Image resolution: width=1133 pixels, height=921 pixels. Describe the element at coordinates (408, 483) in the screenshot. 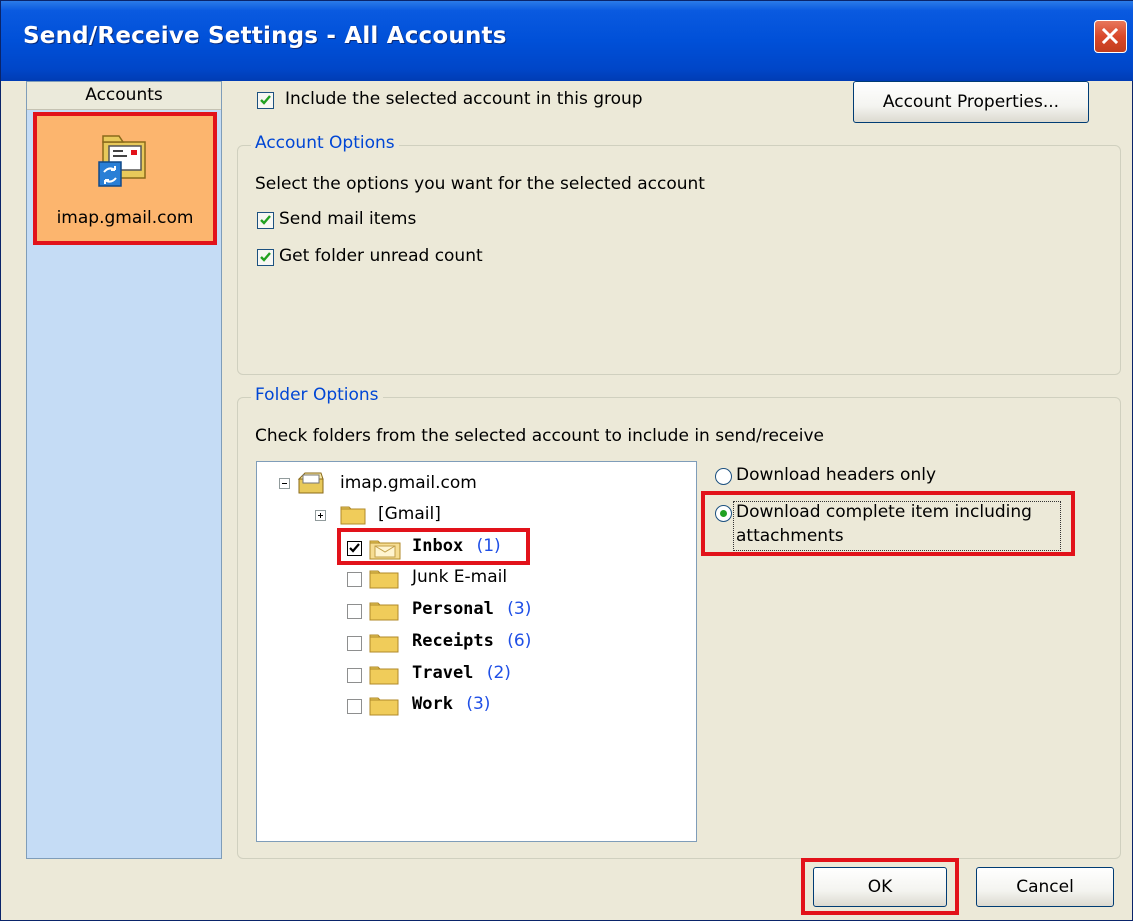

I see `tree-root-label: imap.gmail.com` at that location.